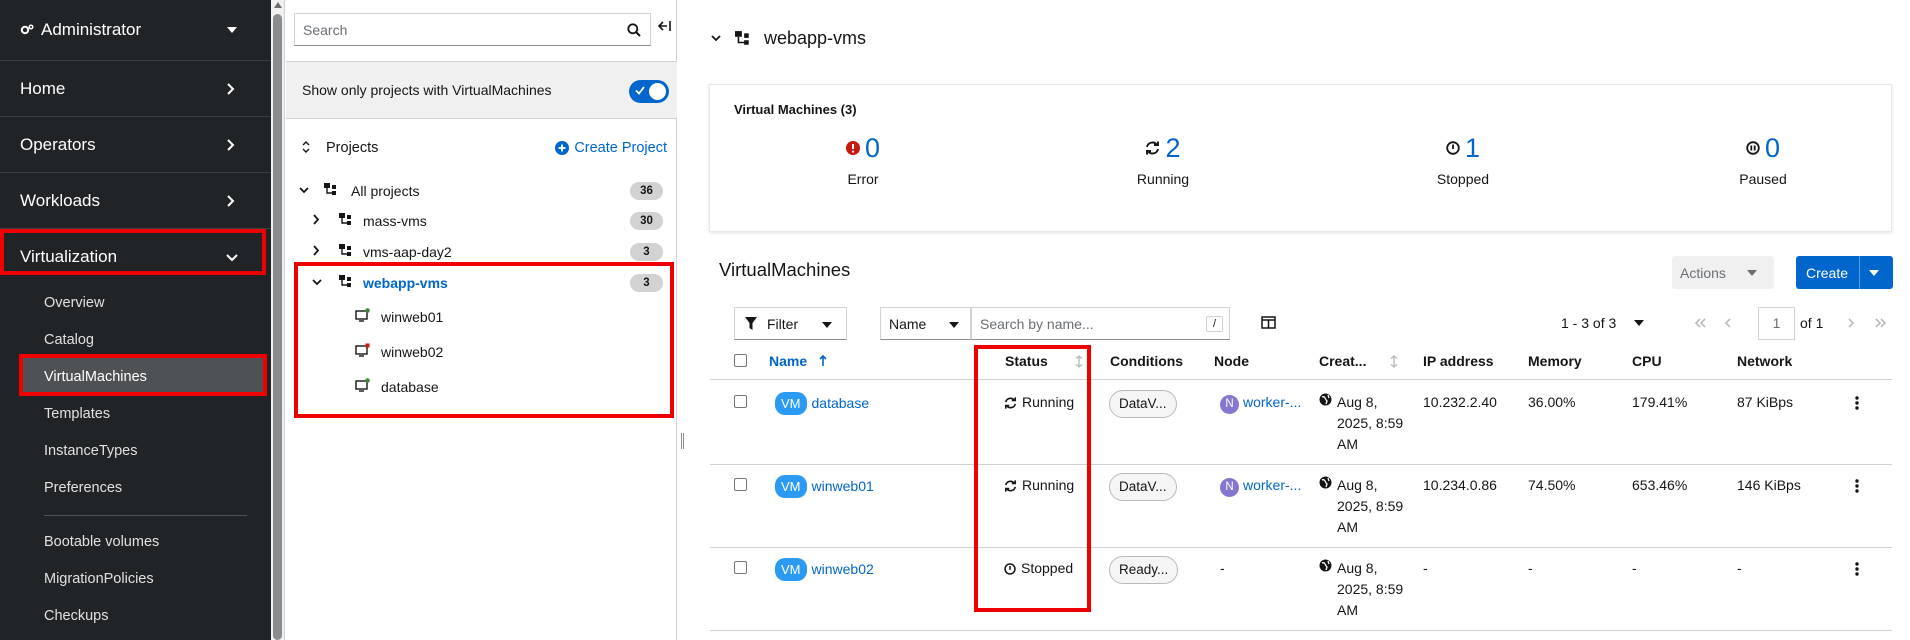  Describe the element at coordinates (95, 377) in the screenshot. I see `nav-item-virtualmachines: VirtualMachines` at that location.